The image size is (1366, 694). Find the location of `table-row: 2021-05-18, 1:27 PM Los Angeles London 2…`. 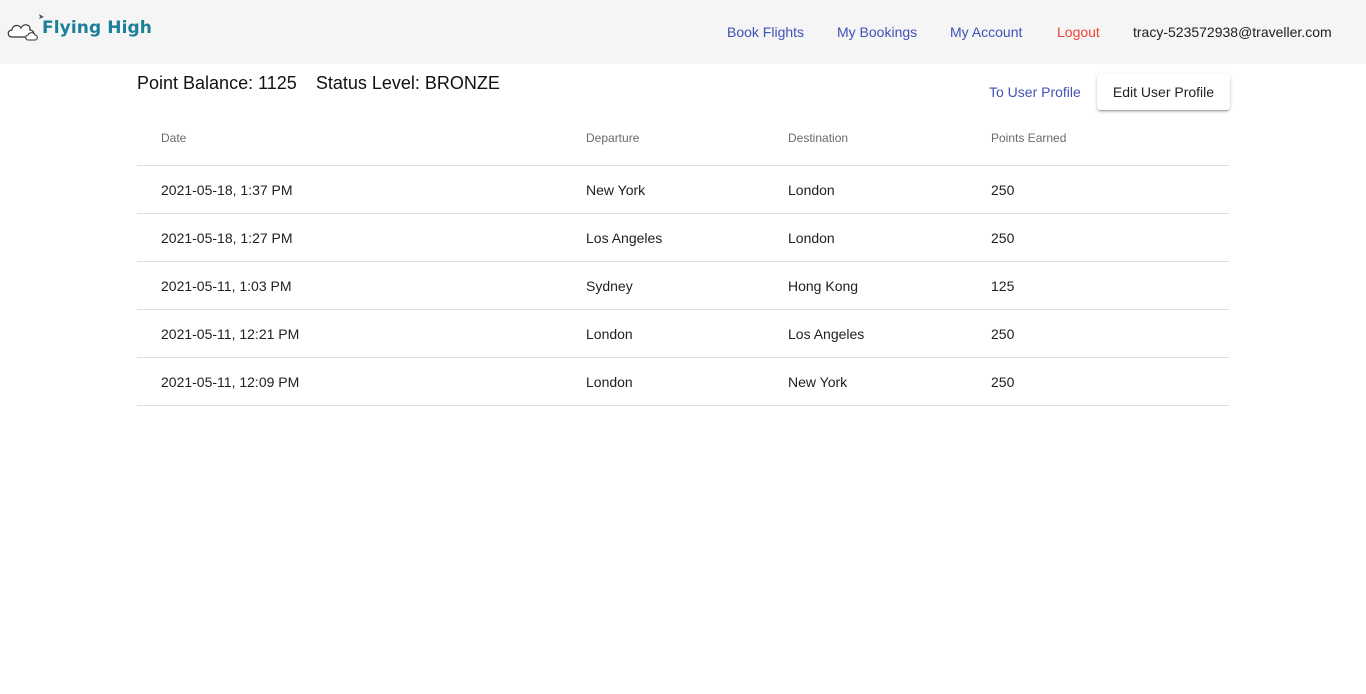

table-row: 2021-05-18, 1:27 PM Los Angeles London 2… is located at coordinates (683, 237).